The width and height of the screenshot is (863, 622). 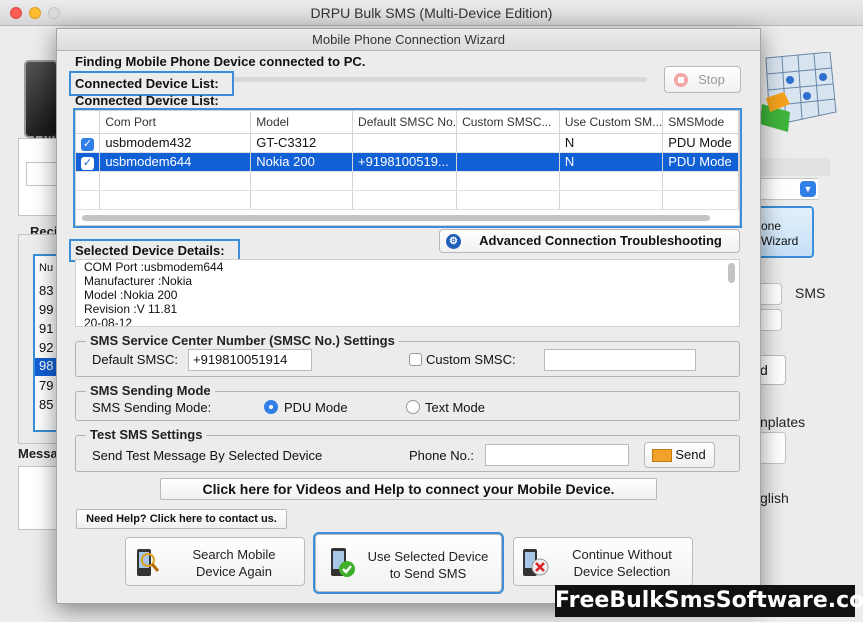 I want to click on minimize-window-button, so click(x=35, y=13).